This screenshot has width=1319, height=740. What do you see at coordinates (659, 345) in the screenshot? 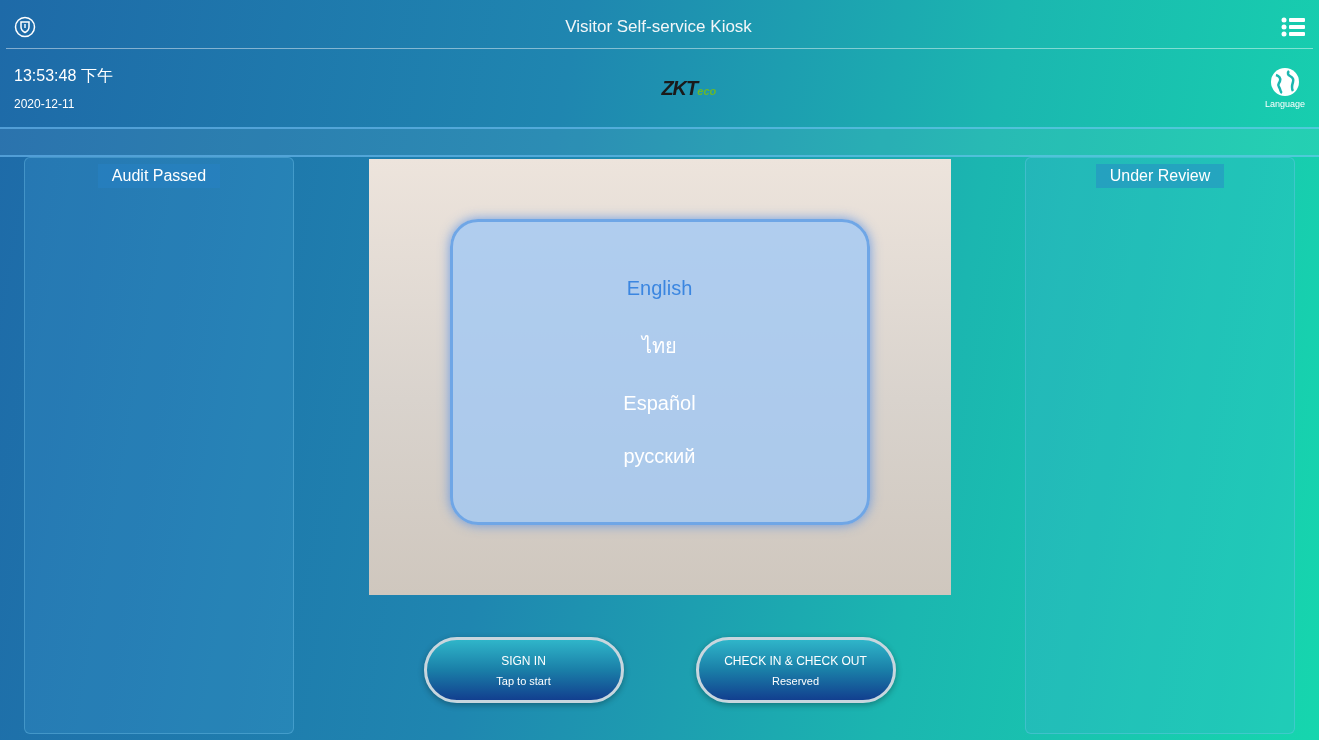
I see `language-option: ไทย` at bounding box center [659, 345].